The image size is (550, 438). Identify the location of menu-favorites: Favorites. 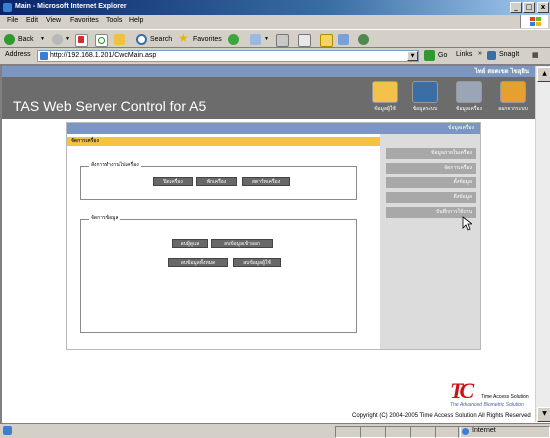
(84, 20).